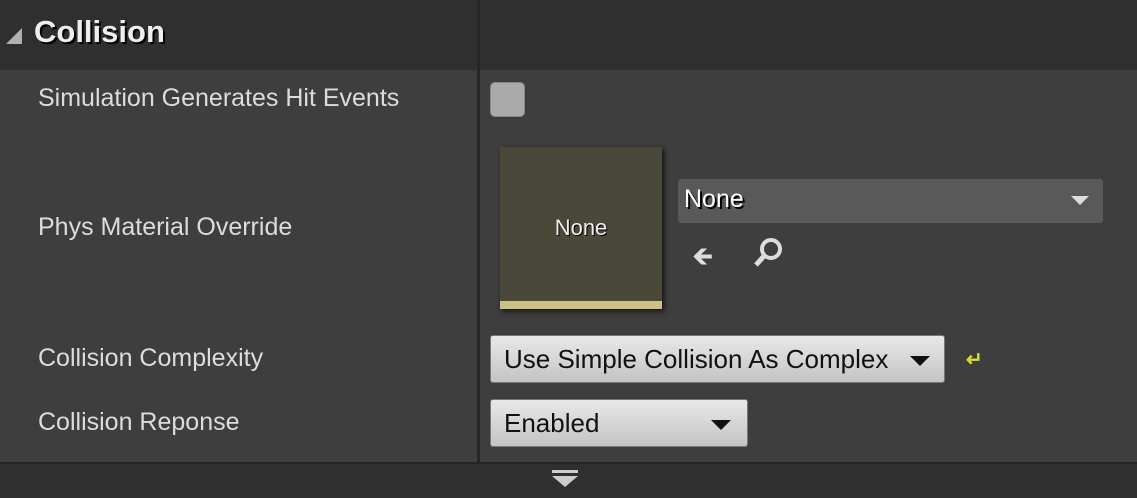 The image size is (1137, 498). Describe the element at coordinates (14, 36) in the screenshot. I see `triangle-down-icon` at that location.